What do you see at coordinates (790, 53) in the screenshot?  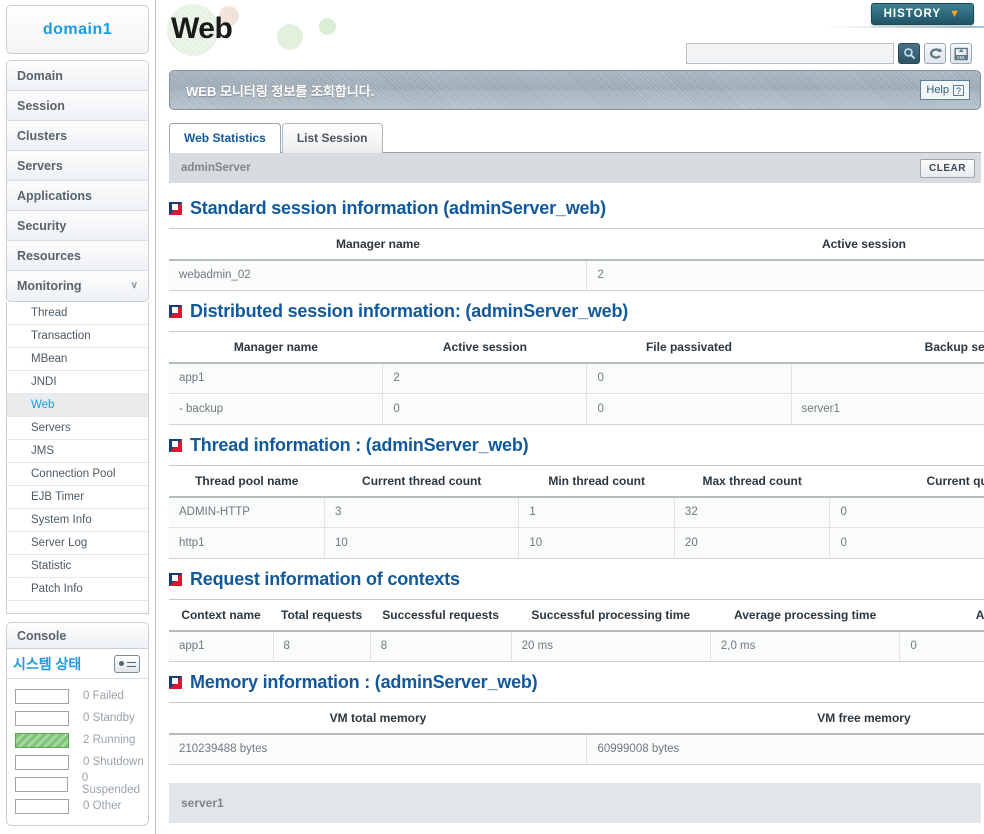 I see `search-input` at bounding box center [790, 53].